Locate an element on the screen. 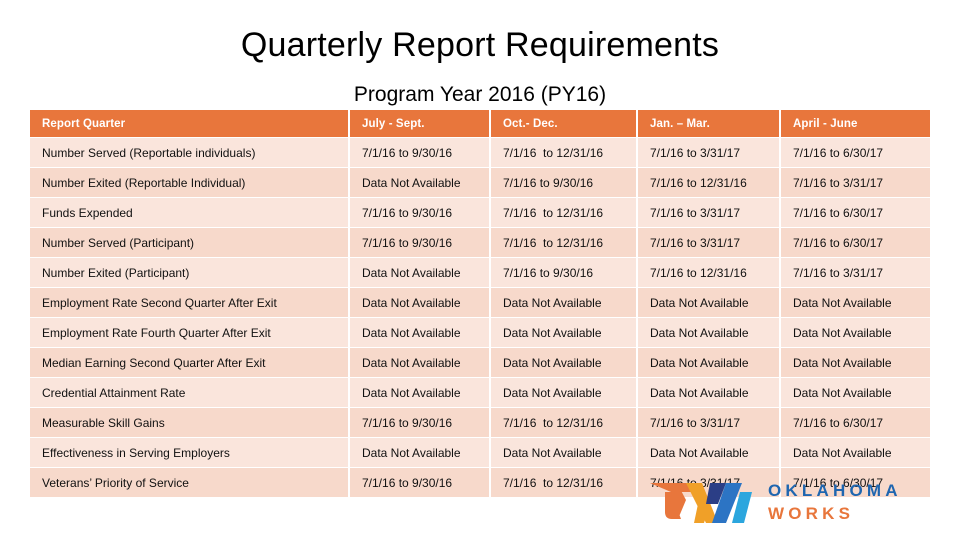 This screenshot has width=960, height=540. column-header-report-quarter: Report Quarter is located at coordinates (189, 123).